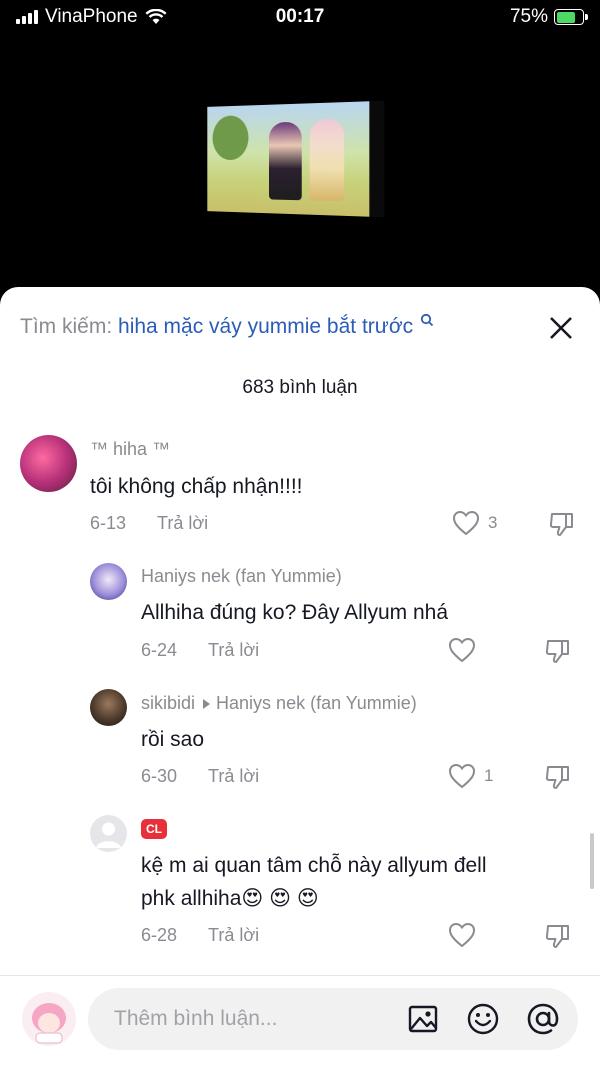 The height and width of the screenshot is (1067, 600). I want to click on comment-meta: 6-30 Trả lời, so click(200, 776).